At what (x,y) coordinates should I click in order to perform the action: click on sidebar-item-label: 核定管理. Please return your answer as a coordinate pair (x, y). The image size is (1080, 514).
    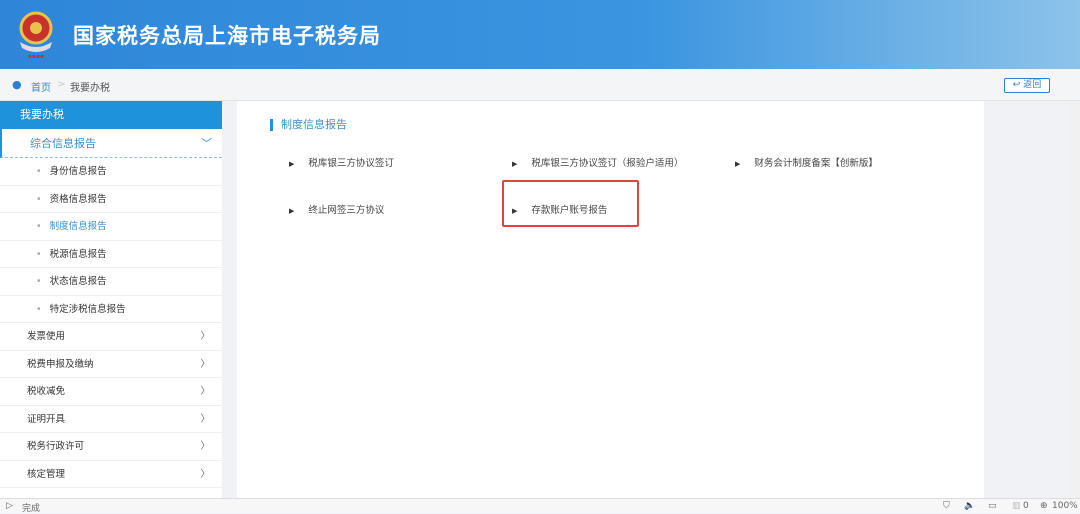
    Looking at the image, I should click on (46, 474).